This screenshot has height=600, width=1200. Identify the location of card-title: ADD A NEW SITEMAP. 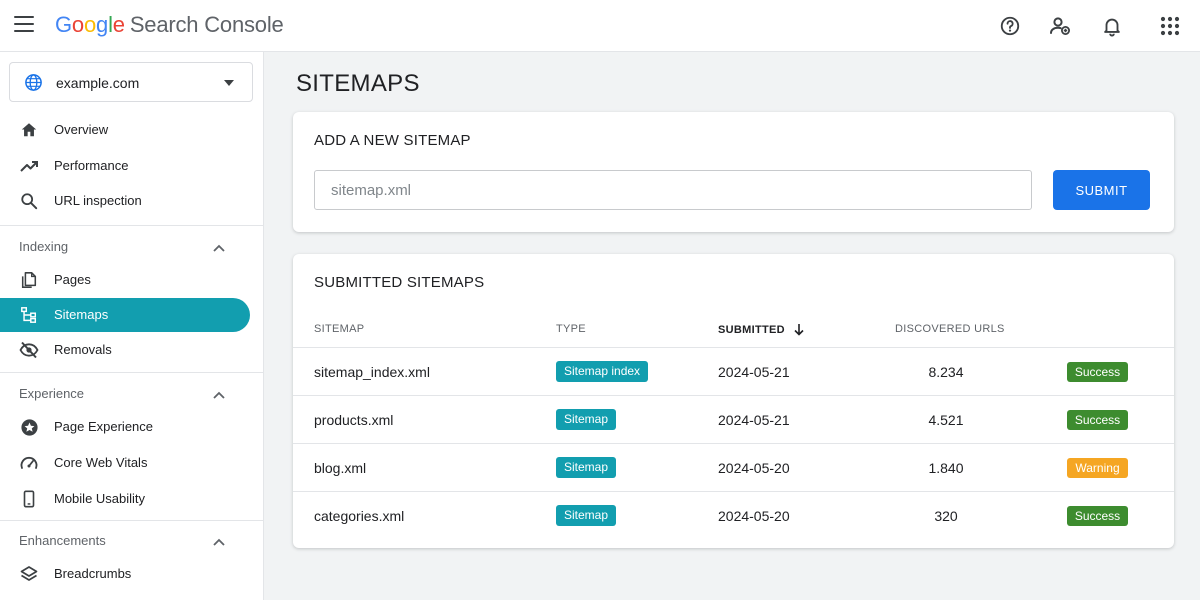
(392, 140).